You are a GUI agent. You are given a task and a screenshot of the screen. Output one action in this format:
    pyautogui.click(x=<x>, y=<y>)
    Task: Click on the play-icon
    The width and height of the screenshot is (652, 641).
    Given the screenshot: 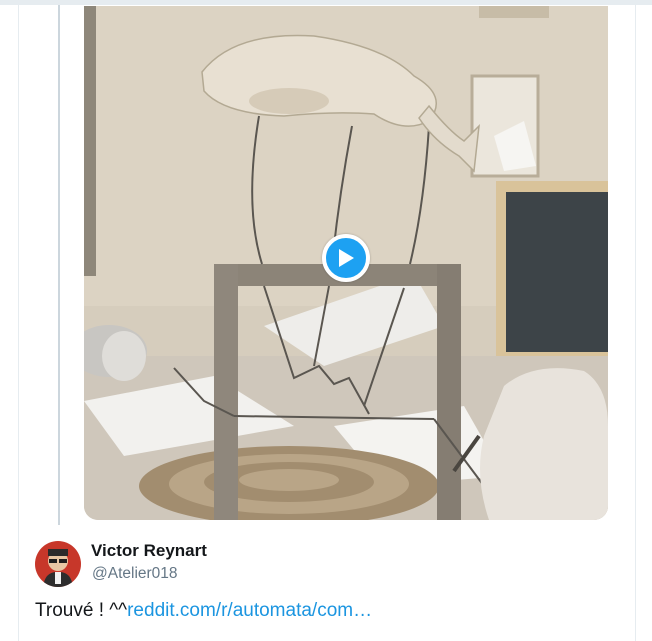 What is the action you would take?
    pyautogui.click(x=346, y=258)
    